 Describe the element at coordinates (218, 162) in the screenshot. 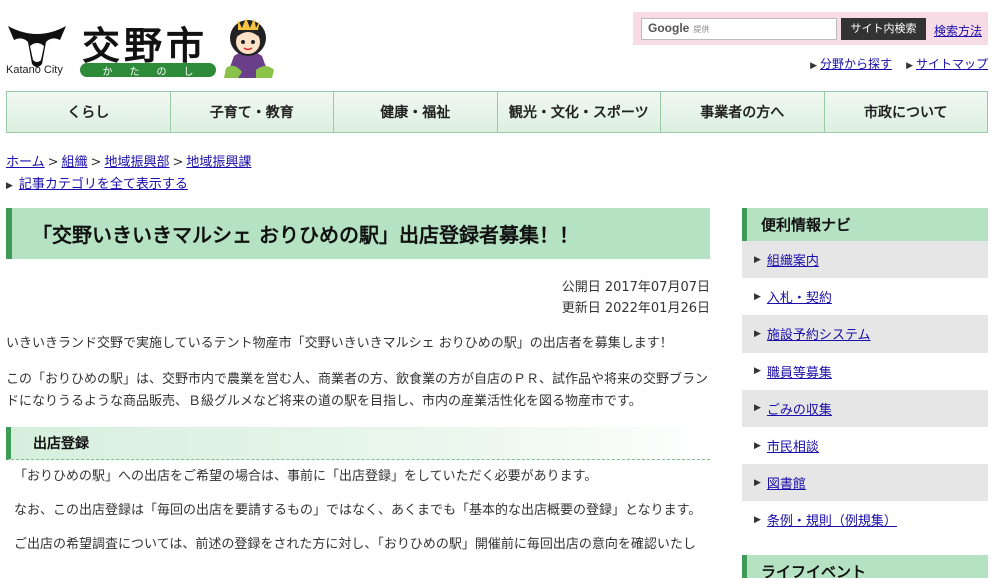

I see `breadcrumb-section: 地域振興課` at that location.